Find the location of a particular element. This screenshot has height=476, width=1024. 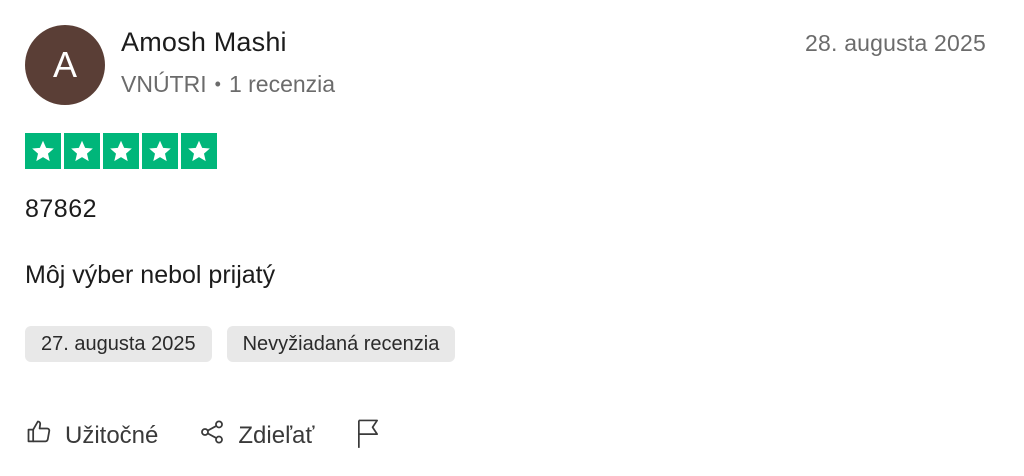

review-tags: 27. augusta 2025 Nevyžiadaná recenzia is located at coordinates (240, 344).